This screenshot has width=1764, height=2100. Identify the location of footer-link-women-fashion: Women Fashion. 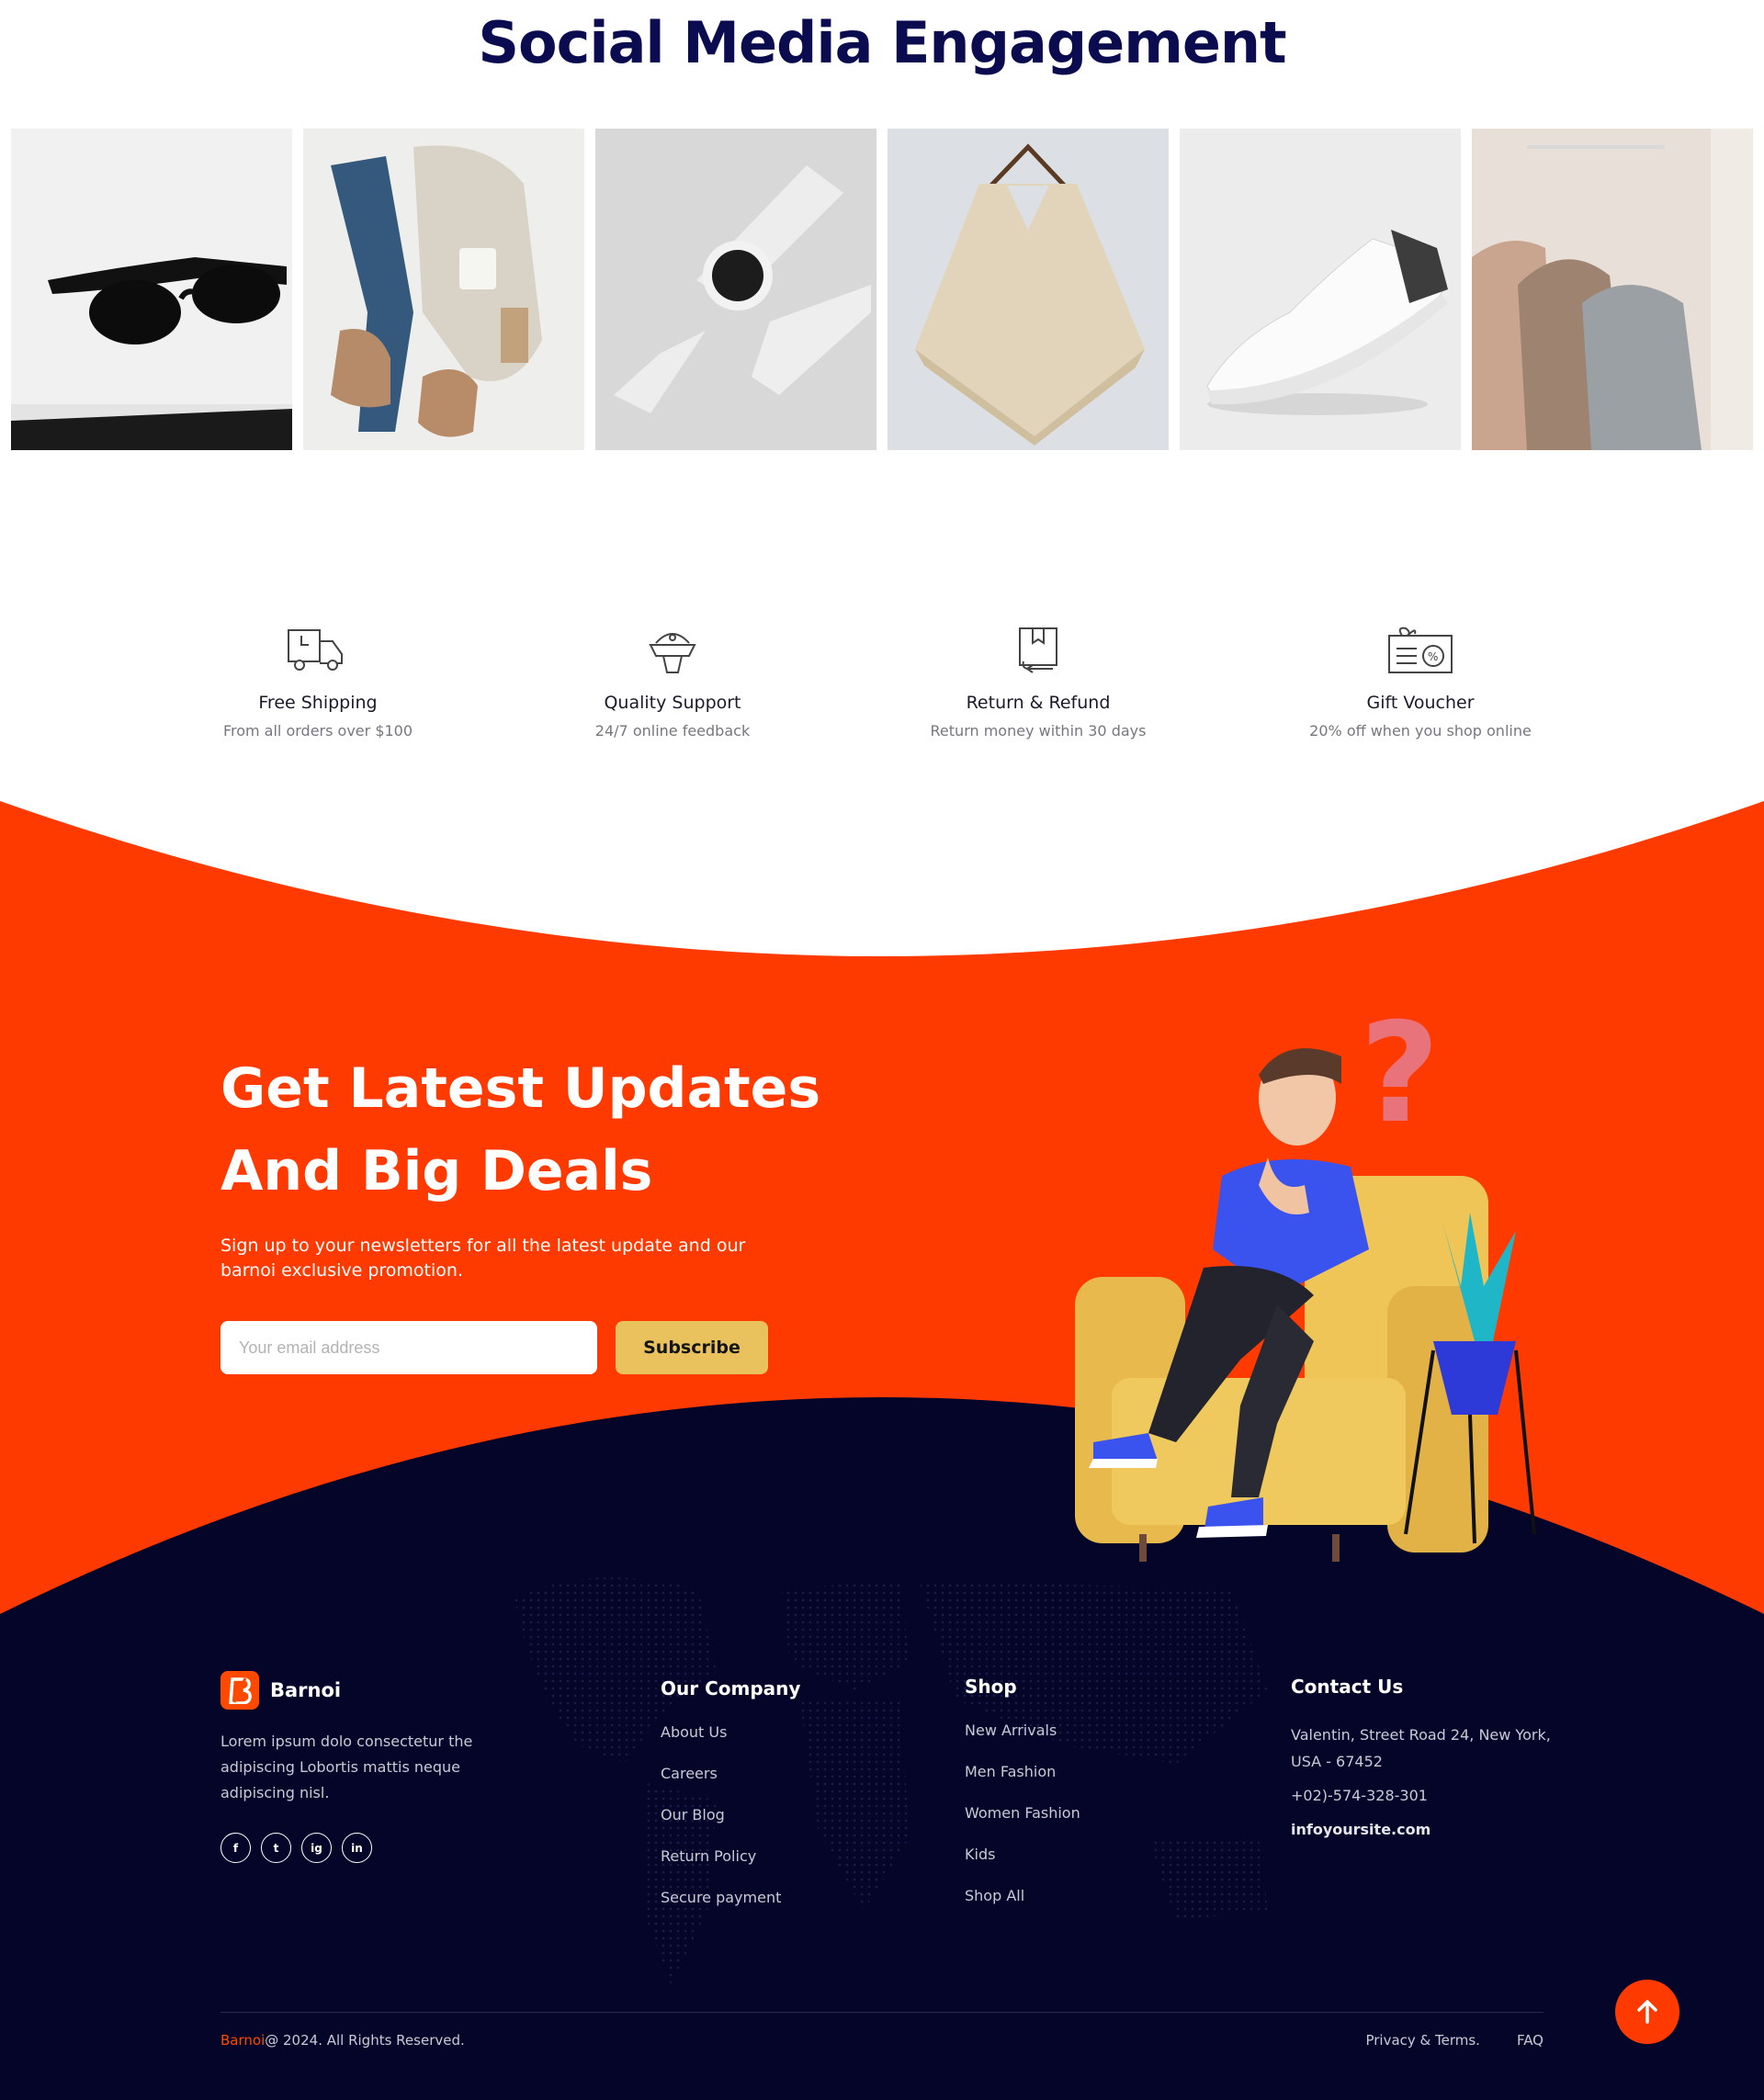
(1022, 1825).